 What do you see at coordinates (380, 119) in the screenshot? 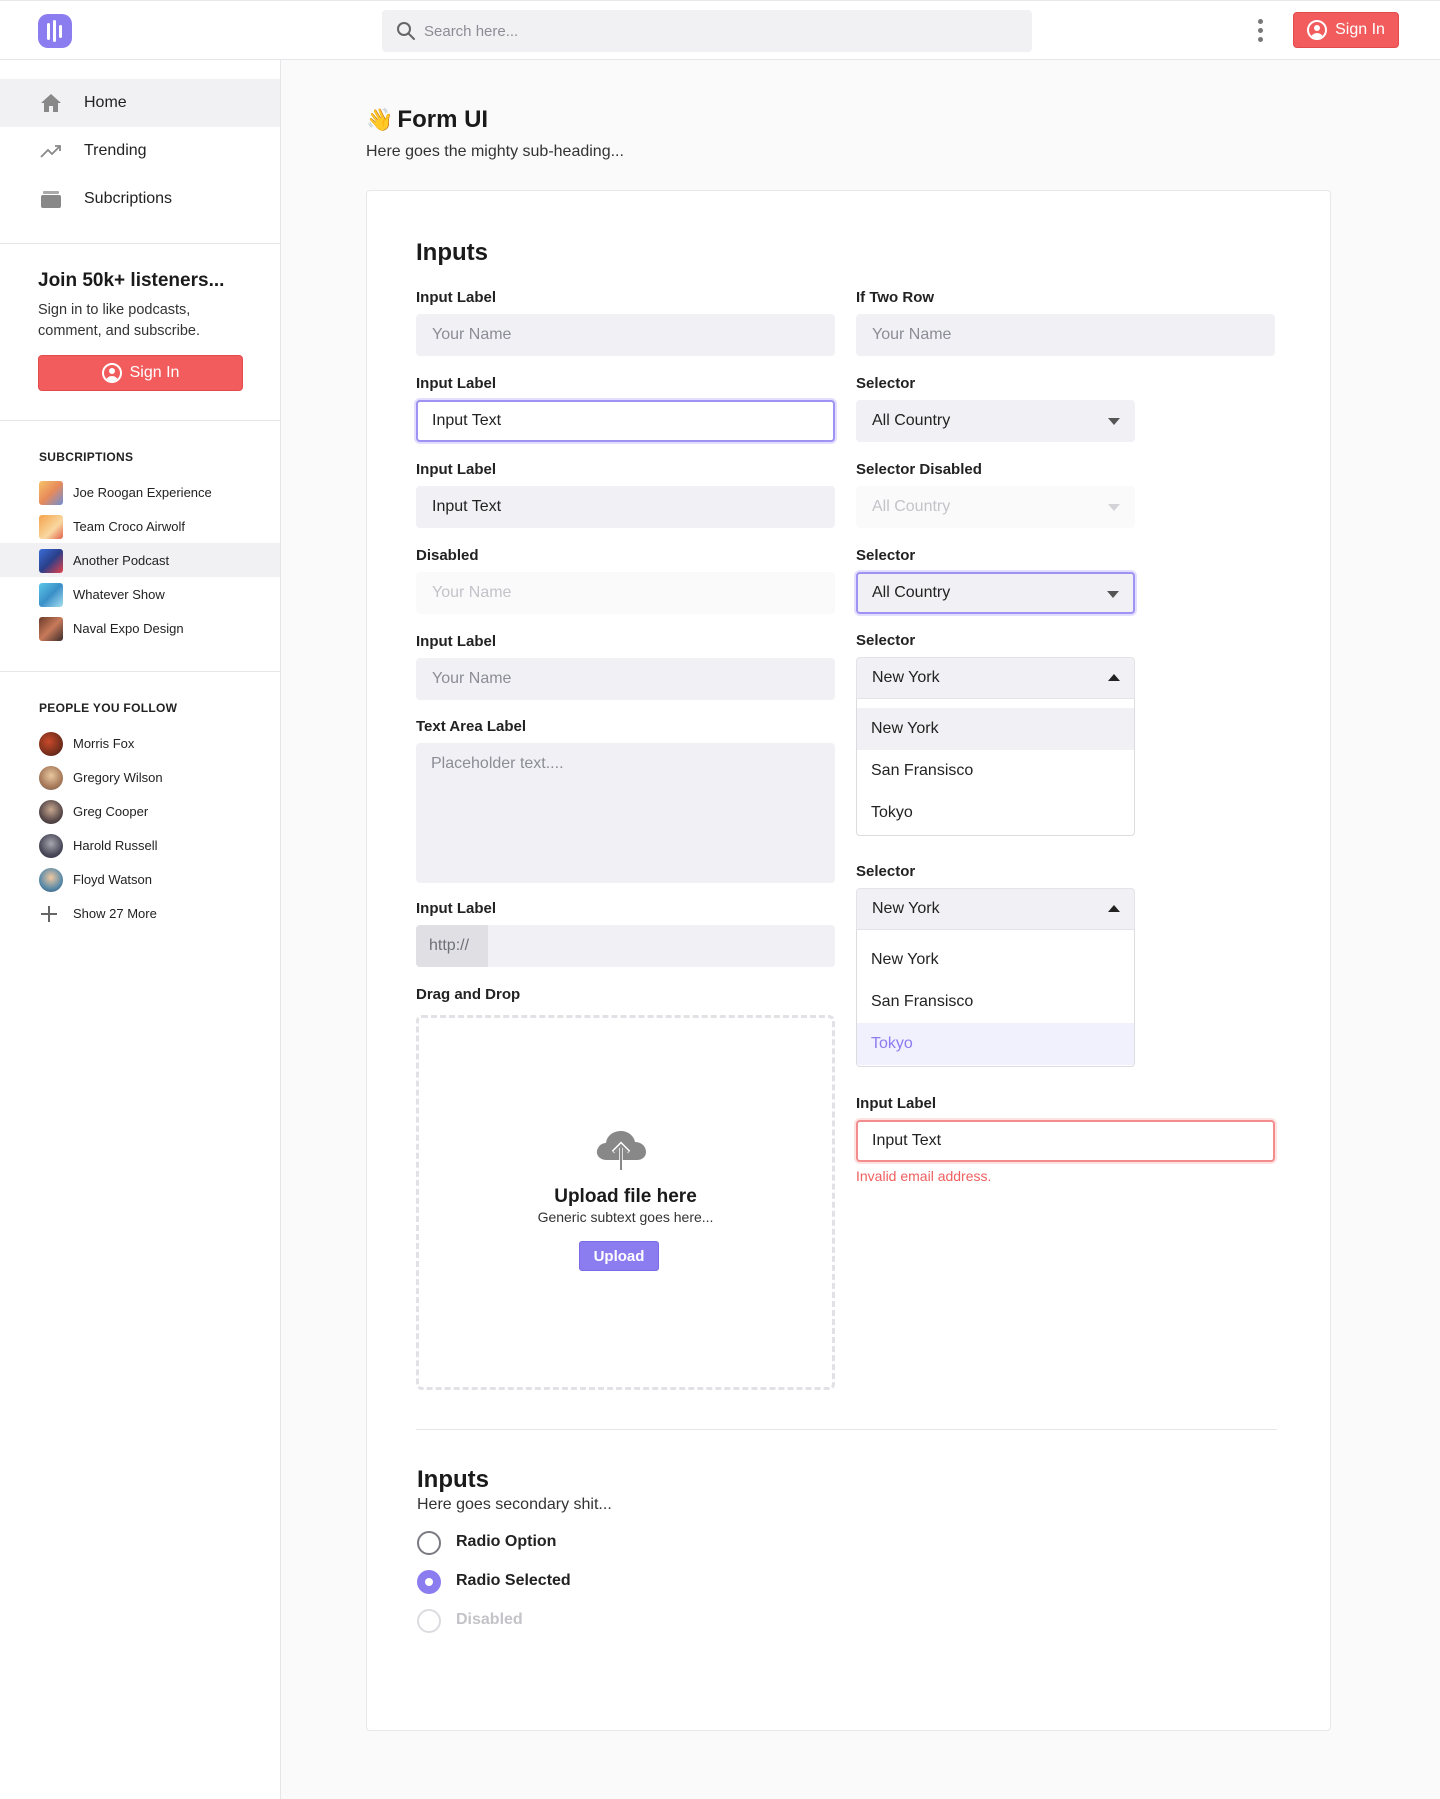
I see `waving-hand-icon: 👋` at bounding box center [380, 119].